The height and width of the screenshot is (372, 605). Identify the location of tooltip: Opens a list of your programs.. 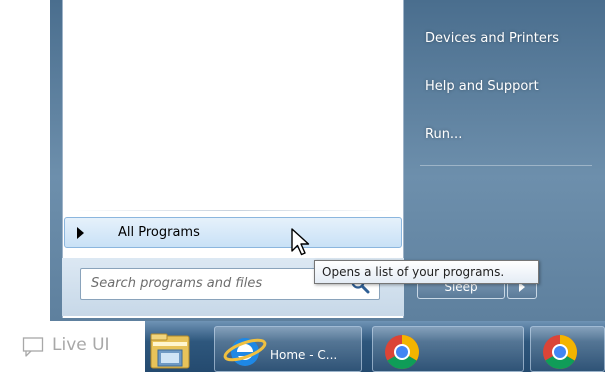
(426, 272).